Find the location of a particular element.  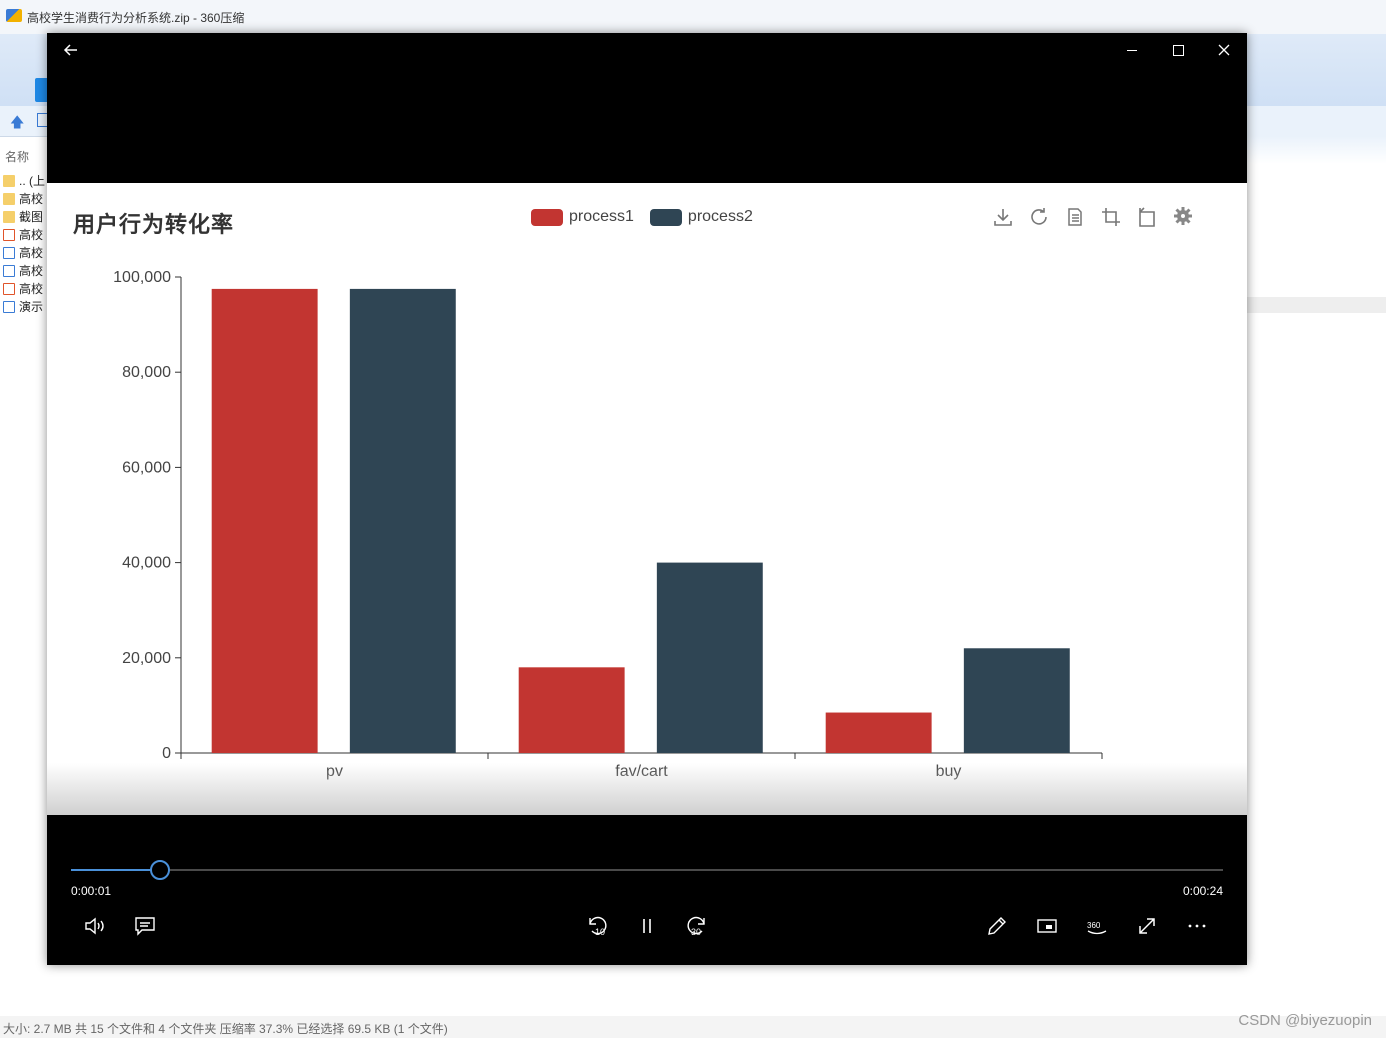

fullscreen-icon is located at coordinates (1147, 926).